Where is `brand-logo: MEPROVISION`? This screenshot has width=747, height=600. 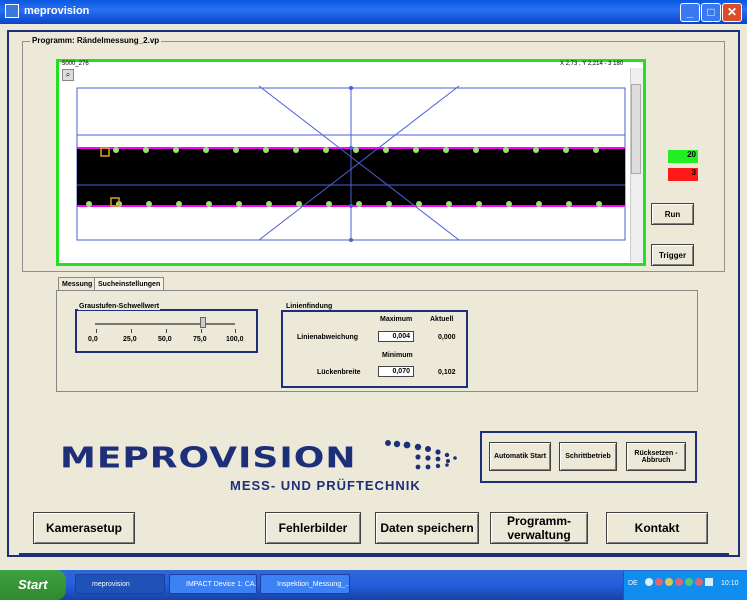
brand-logo: MEPROVISION is located at coordinates (208, 458).